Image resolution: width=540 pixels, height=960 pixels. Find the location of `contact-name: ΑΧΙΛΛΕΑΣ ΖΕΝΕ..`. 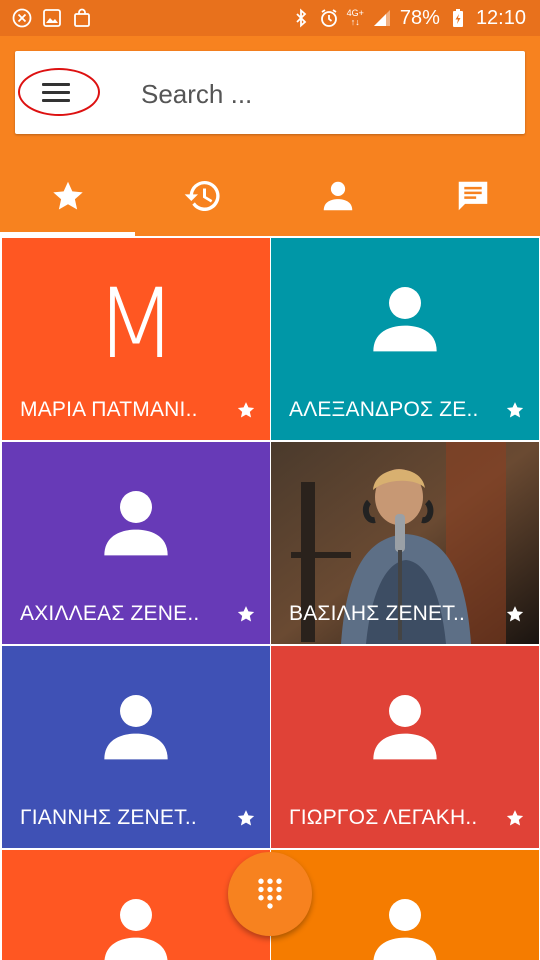

contact-name: ΑΧΙΛΛΕΑΣ ΖΕΝΕ.. is located at coordinates (110, 613).